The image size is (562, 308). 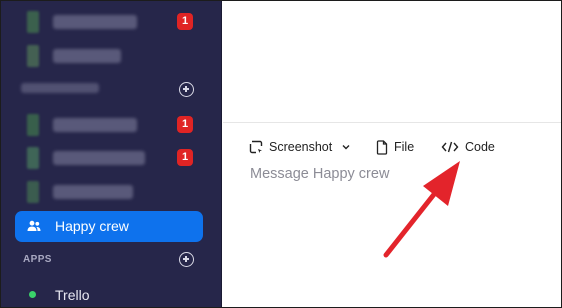 I want to click on redacted-section-header, so click(x=60, y=88).